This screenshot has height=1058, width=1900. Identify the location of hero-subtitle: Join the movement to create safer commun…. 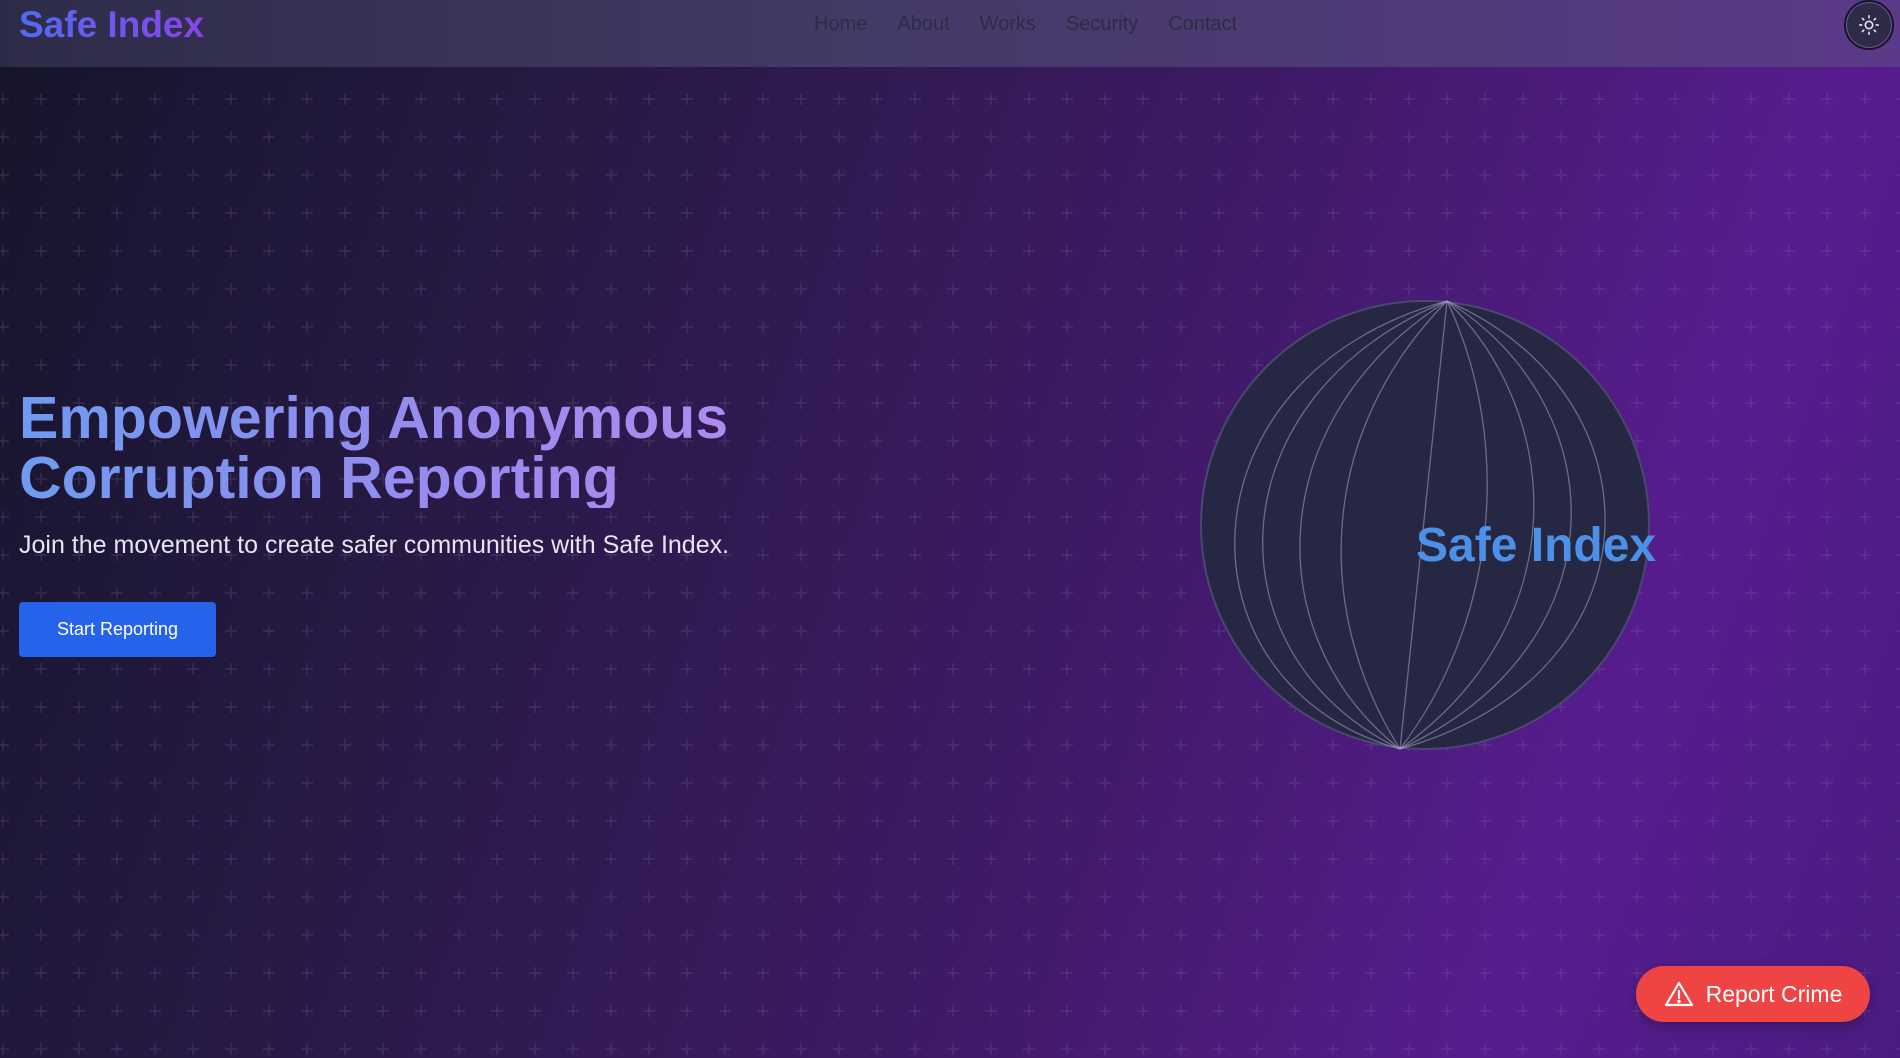
(374, 545).